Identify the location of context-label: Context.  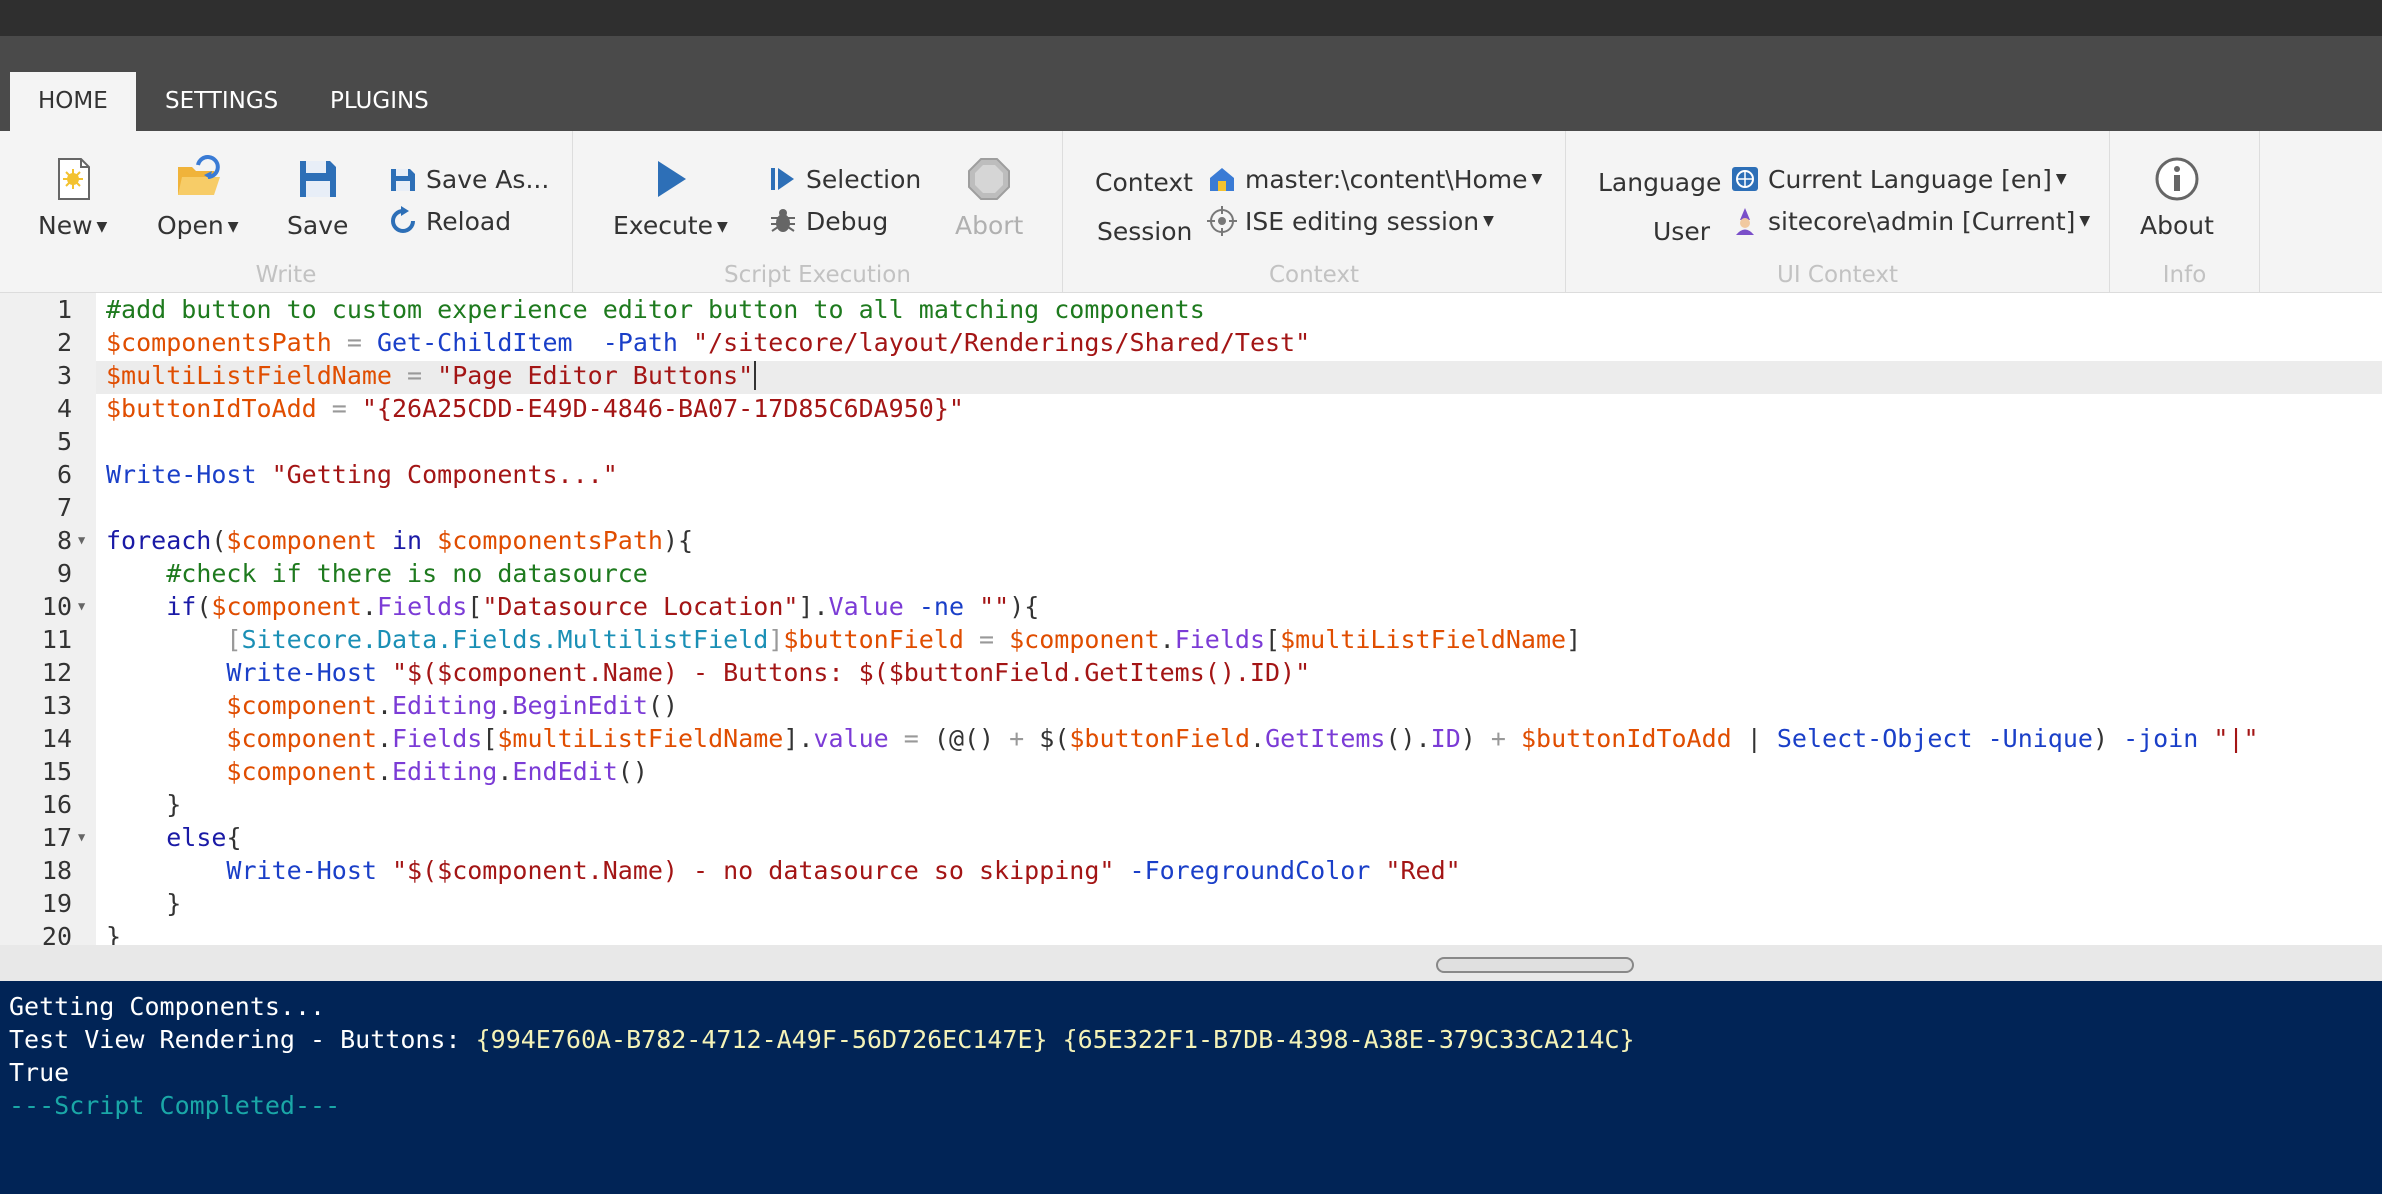
(1144, 182).